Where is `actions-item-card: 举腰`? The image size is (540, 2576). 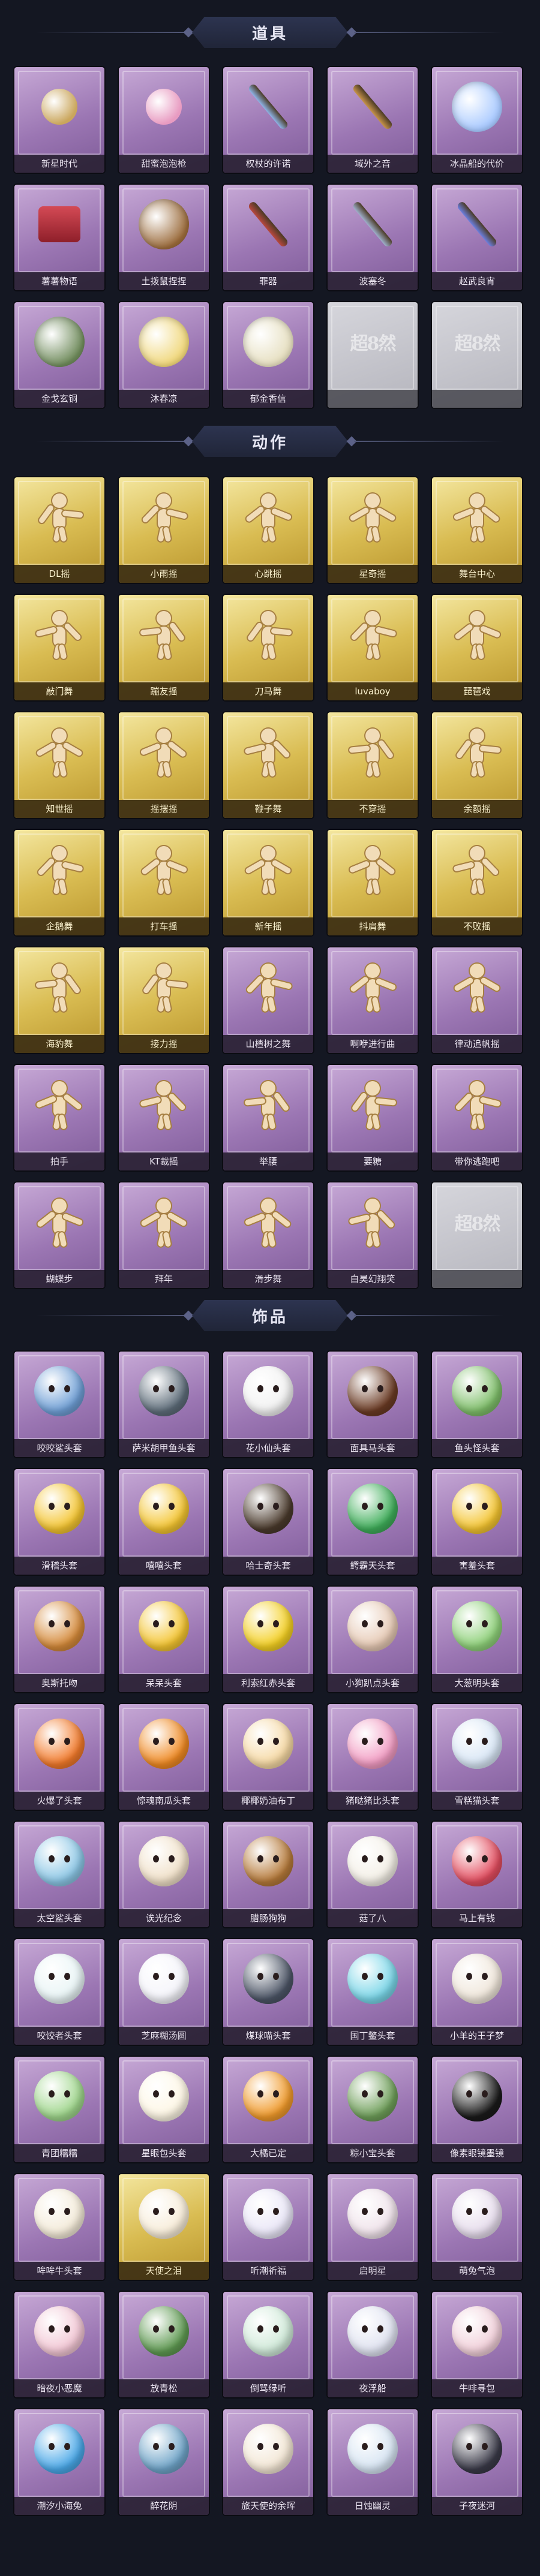 actions-item-card: 举腰 is located at coordinates (268, 1117).